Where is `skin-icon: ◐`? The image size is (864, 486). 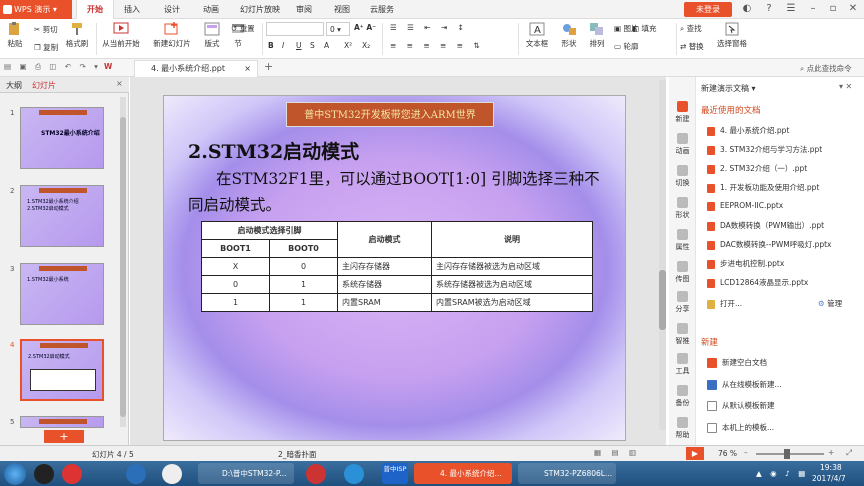 skin-icon: ◐ is located at coordinates (747, 9).